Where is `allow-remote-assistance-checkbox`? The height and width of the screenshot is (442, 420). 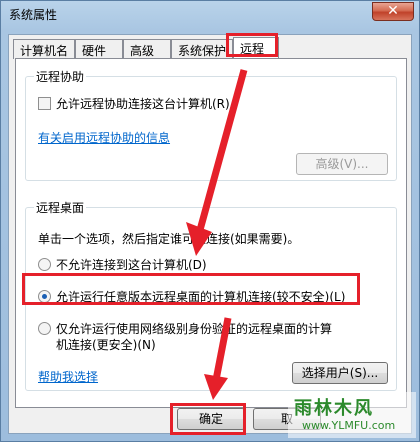 allow-remote-assistance-checkbox is located at coordinates (44, 103).